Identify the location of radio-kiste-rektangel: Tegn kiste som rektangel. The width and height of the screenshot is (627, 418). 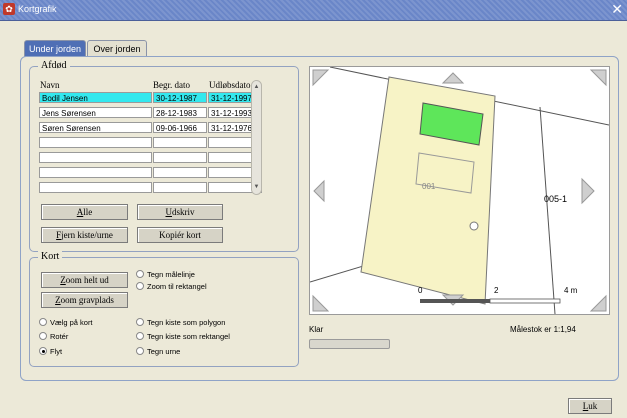
(183, 336).